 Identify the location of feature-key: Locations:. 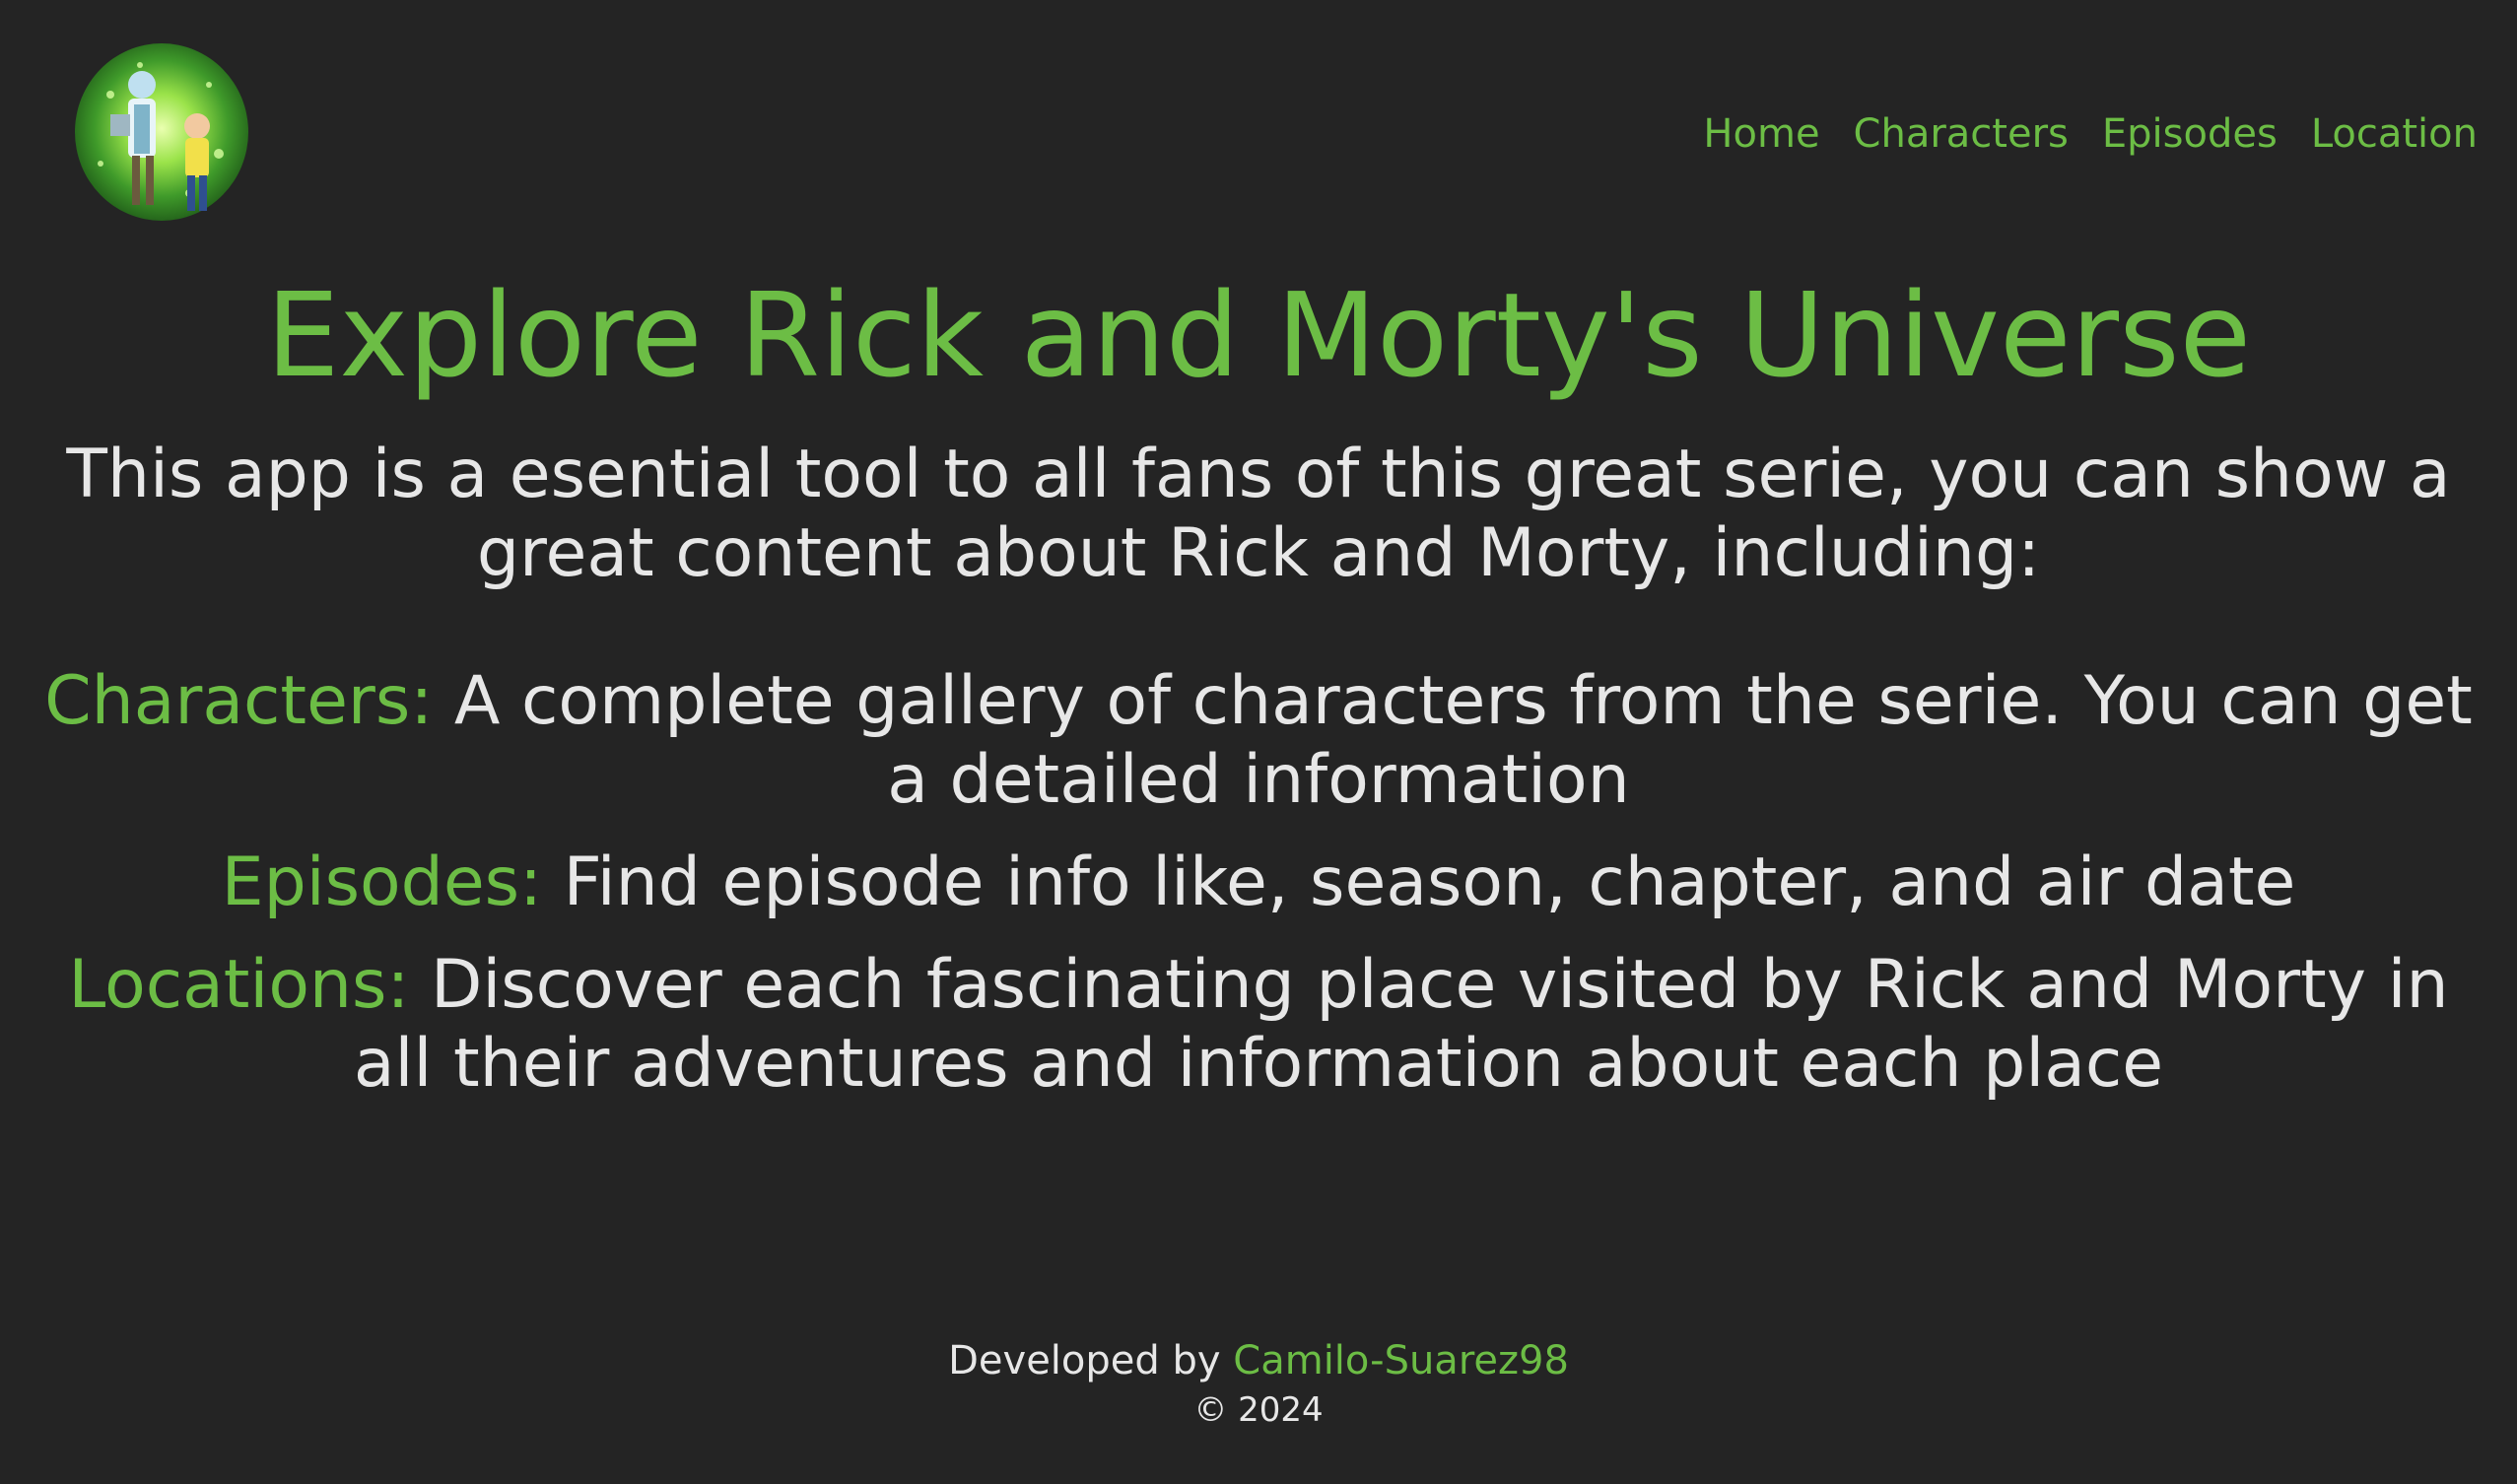
(239, 985).